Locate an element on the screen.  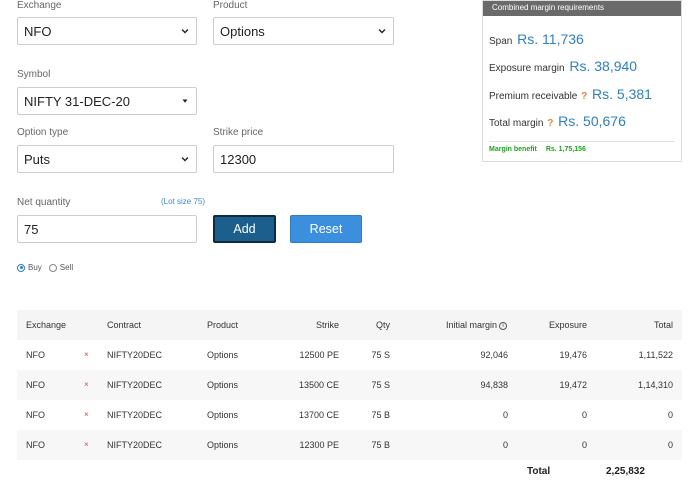
symbol-value: NIFTY 31-DEC-20 is located at coordinates (77, 101).